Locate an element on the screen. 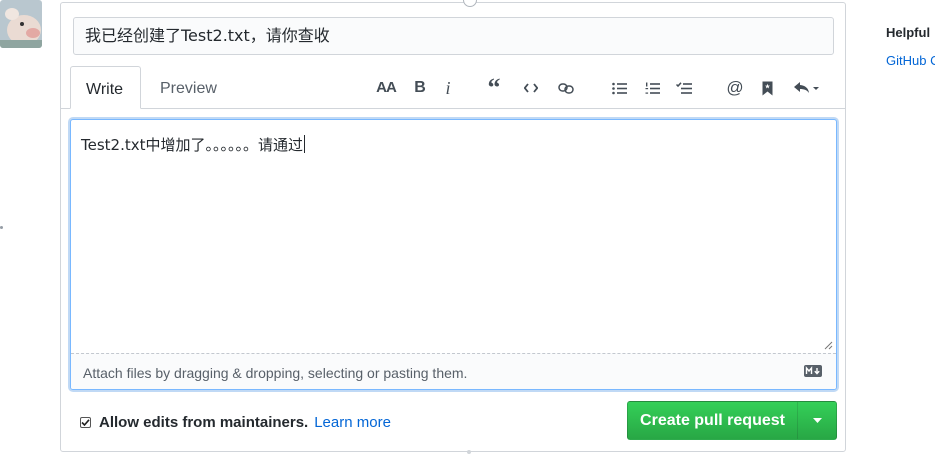 The width and height of the screenshot is (935, 455). heading-icon: AA is located at coordinates (386, 87).